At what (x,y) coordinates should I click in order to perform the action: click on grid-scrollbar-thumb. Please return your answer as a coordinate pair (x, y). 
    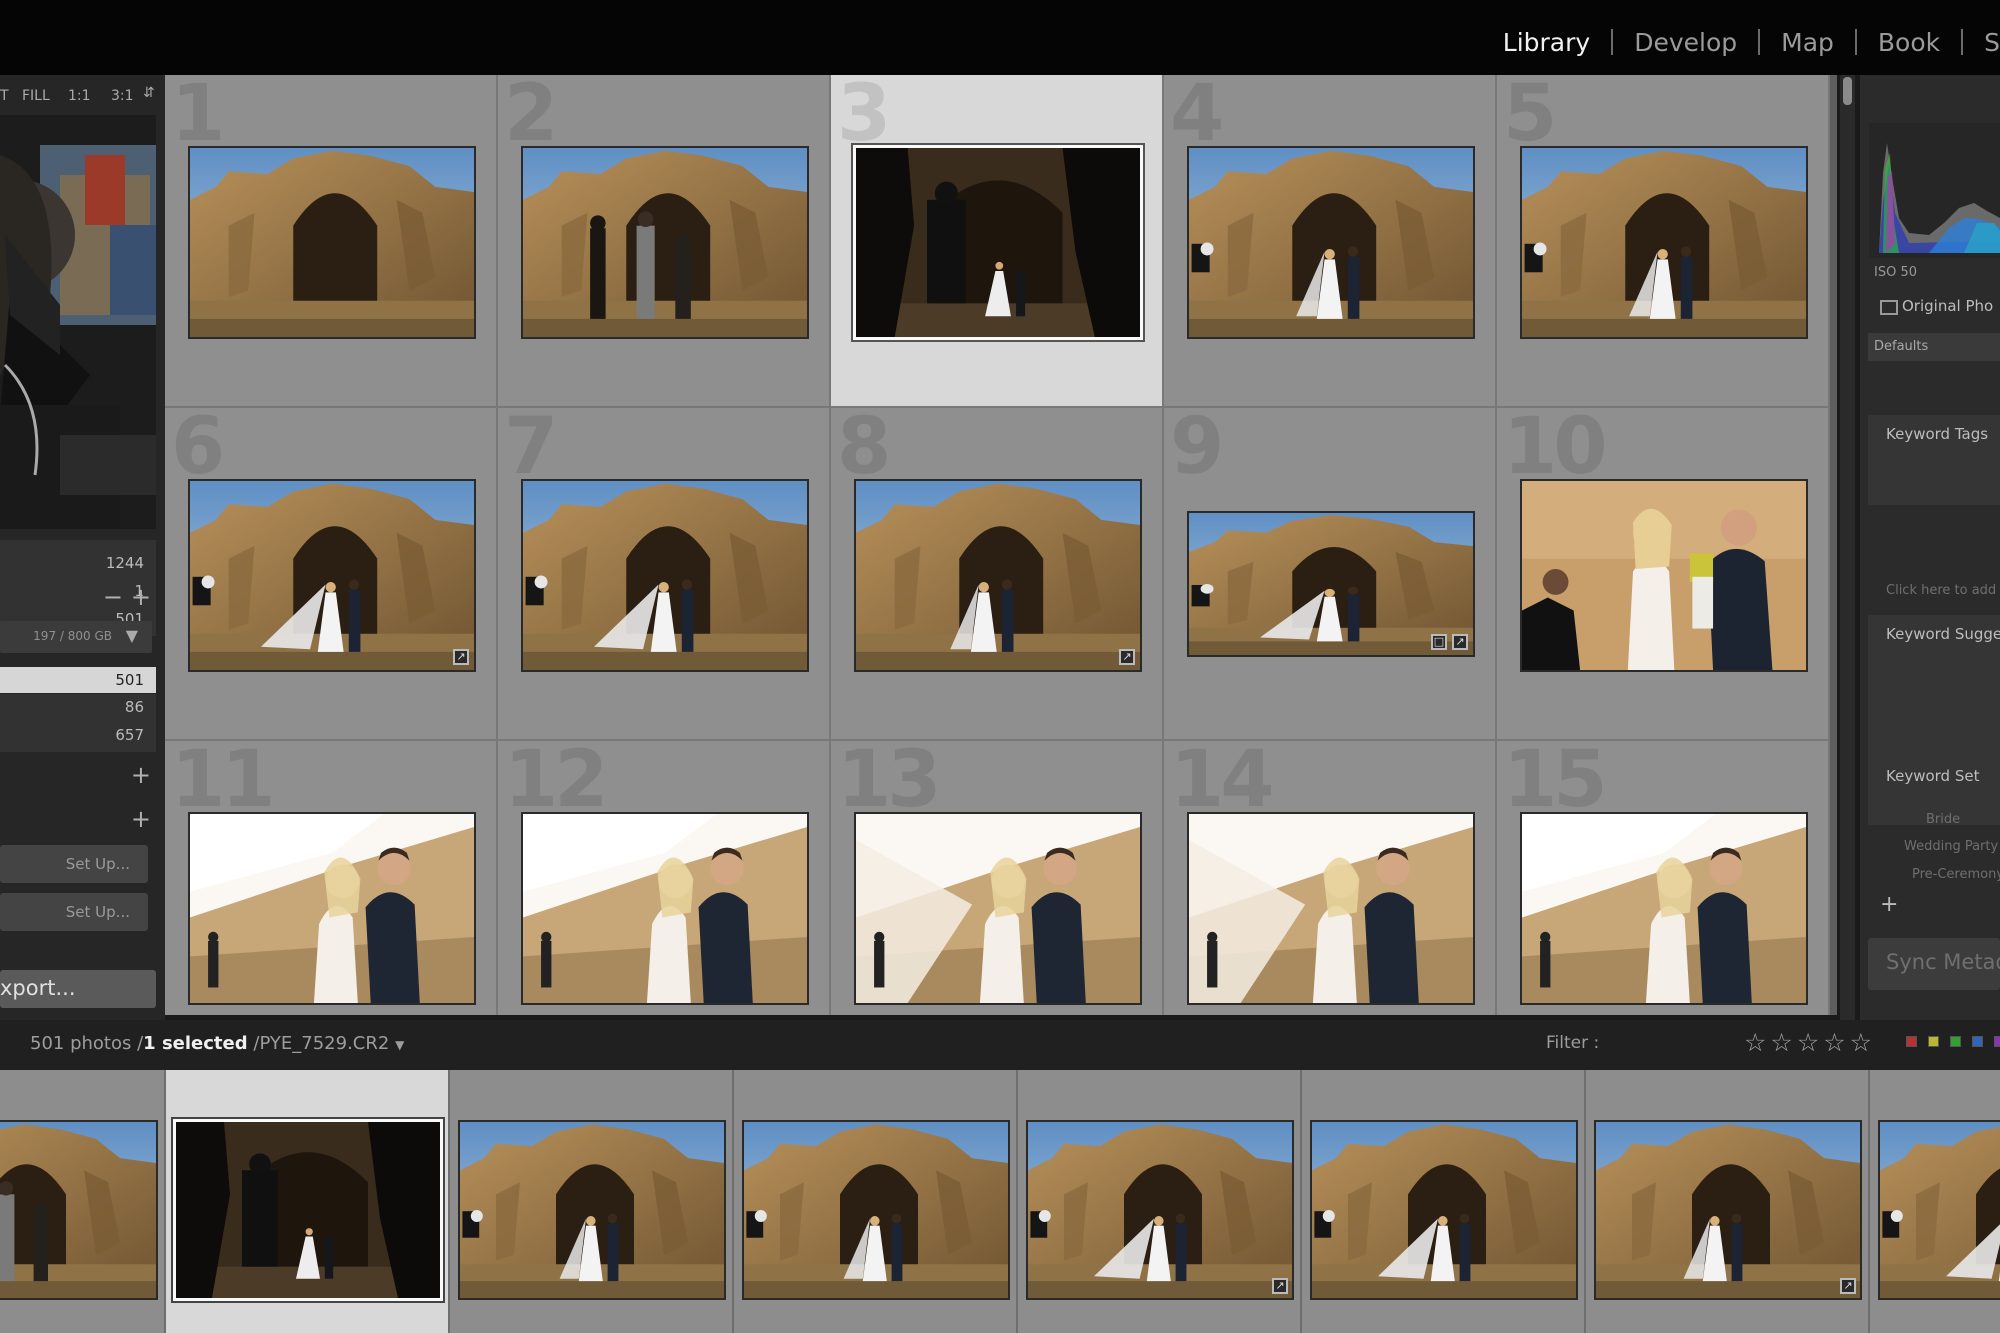
    Looking at the image, I should click on (1847, 91).